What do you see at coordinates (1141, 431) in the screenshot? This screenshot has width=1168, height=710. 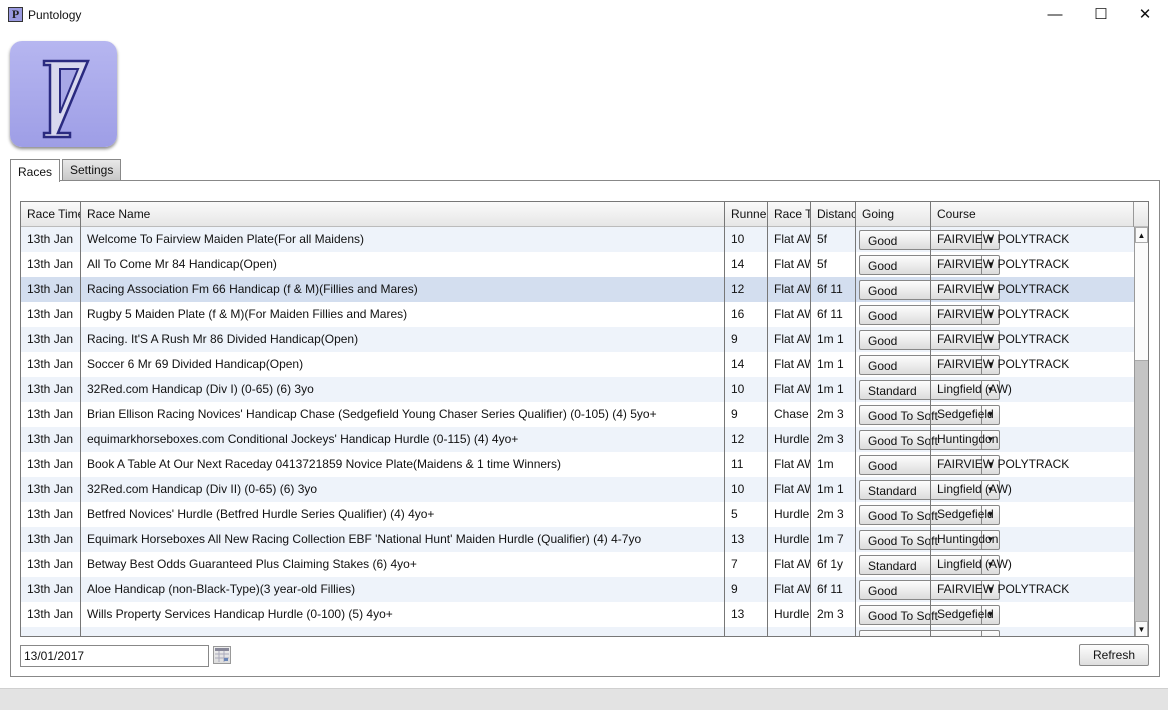 I see `vertical-scrollbar: ▲ ▼` at bounding box center [1141, 431].